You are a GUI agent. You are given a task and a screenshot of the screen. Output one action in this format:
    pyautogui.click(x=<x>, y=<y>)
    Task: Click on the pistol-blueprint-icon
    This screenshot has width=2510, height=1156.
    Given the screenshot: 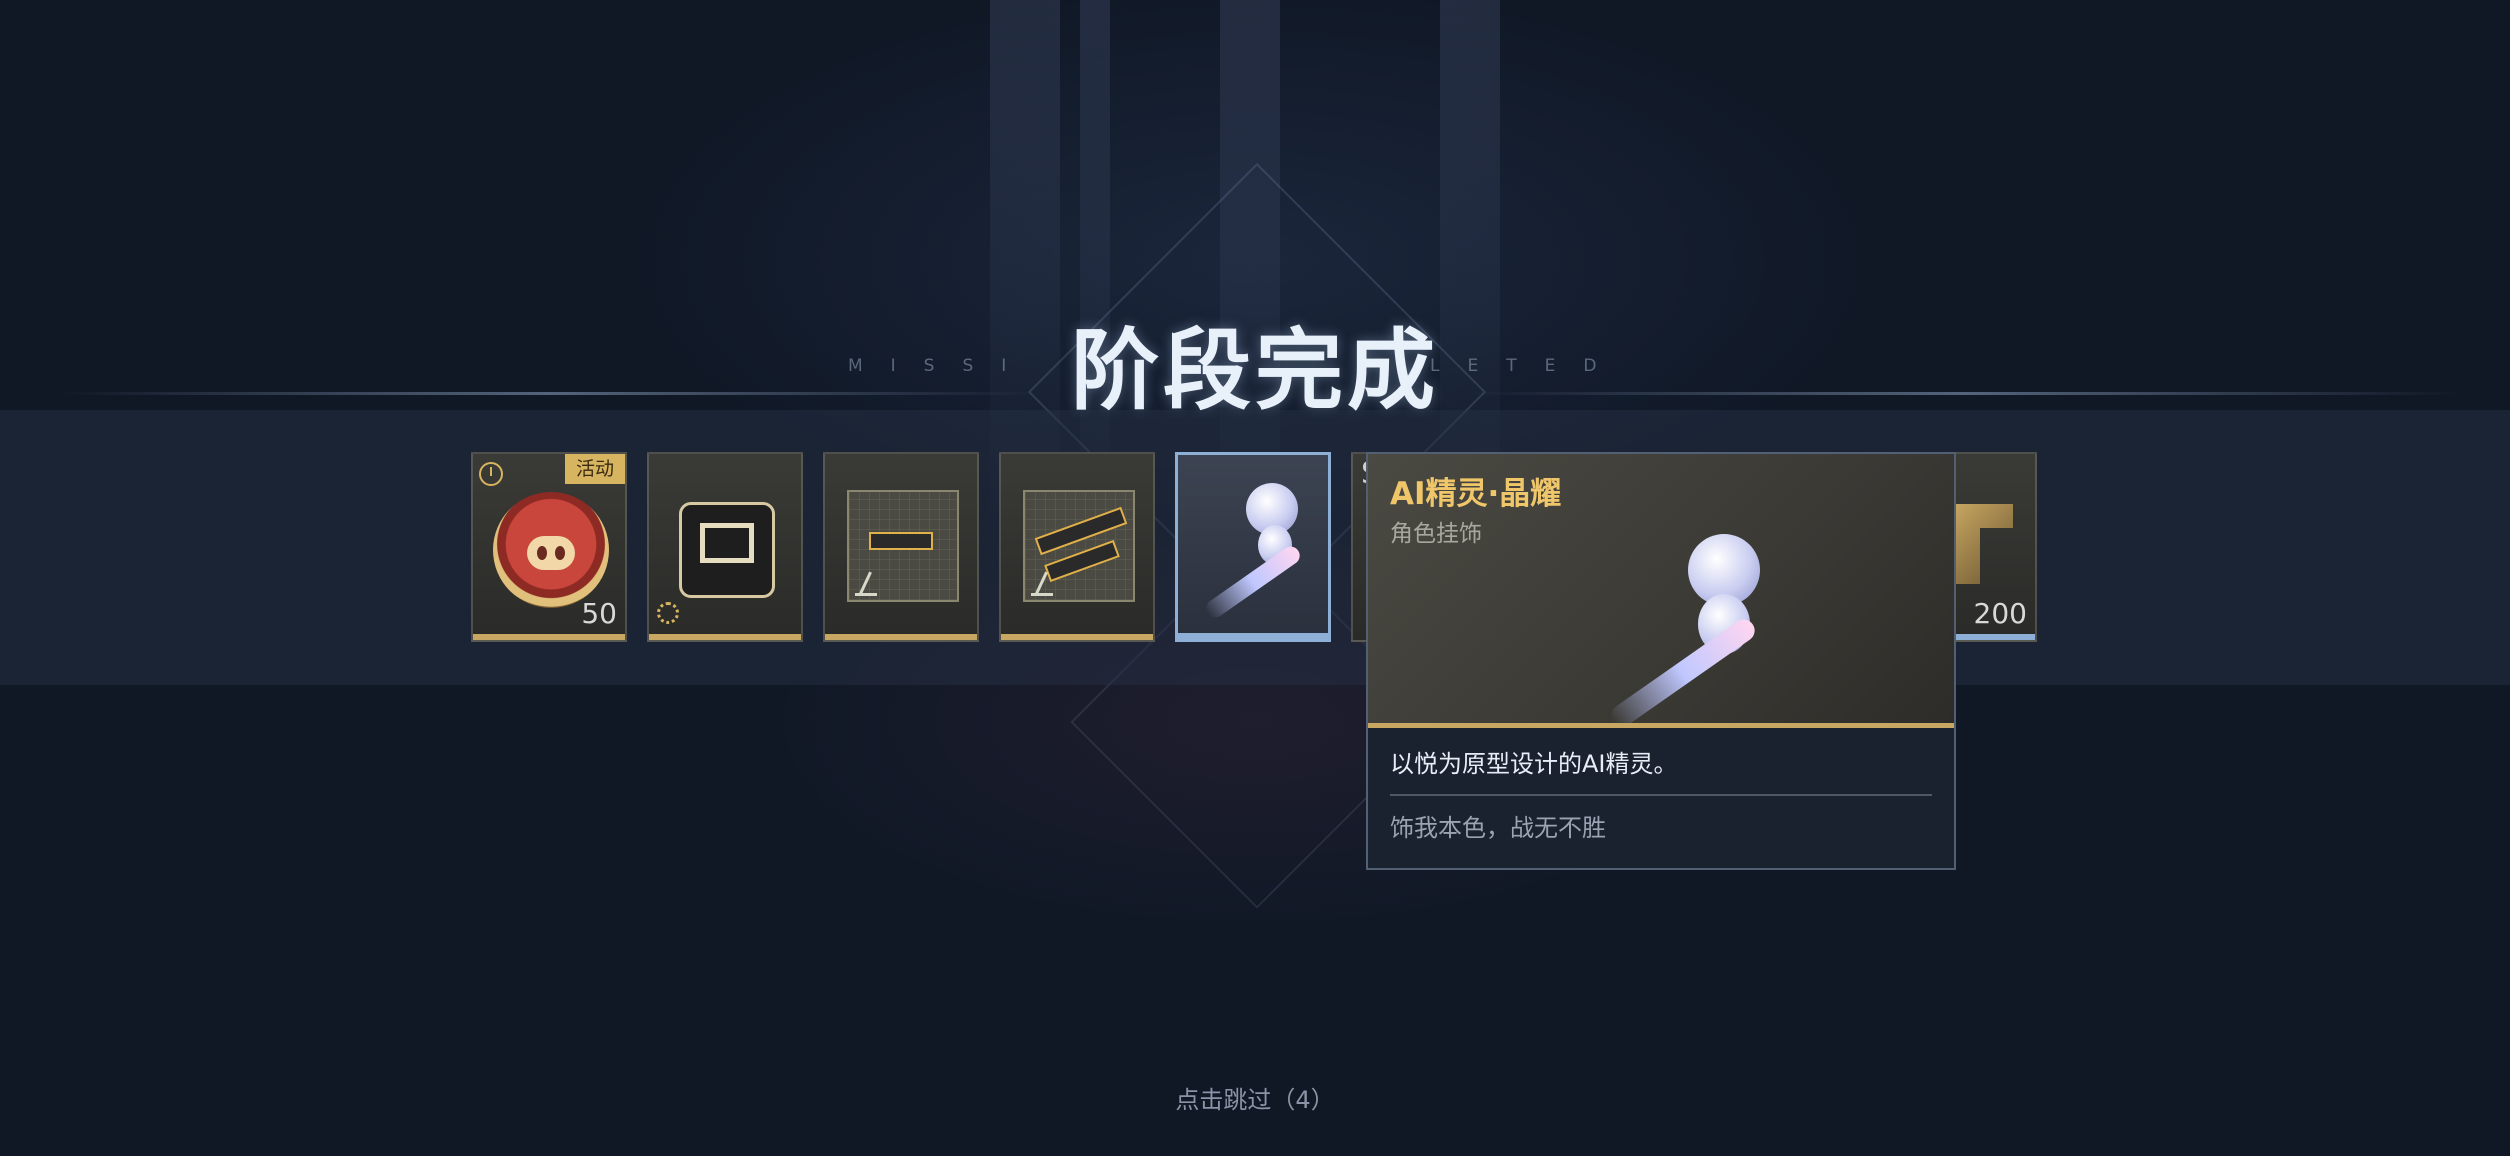 What is the action you would take?
    pyautogui.click(x=903, y=546)
    